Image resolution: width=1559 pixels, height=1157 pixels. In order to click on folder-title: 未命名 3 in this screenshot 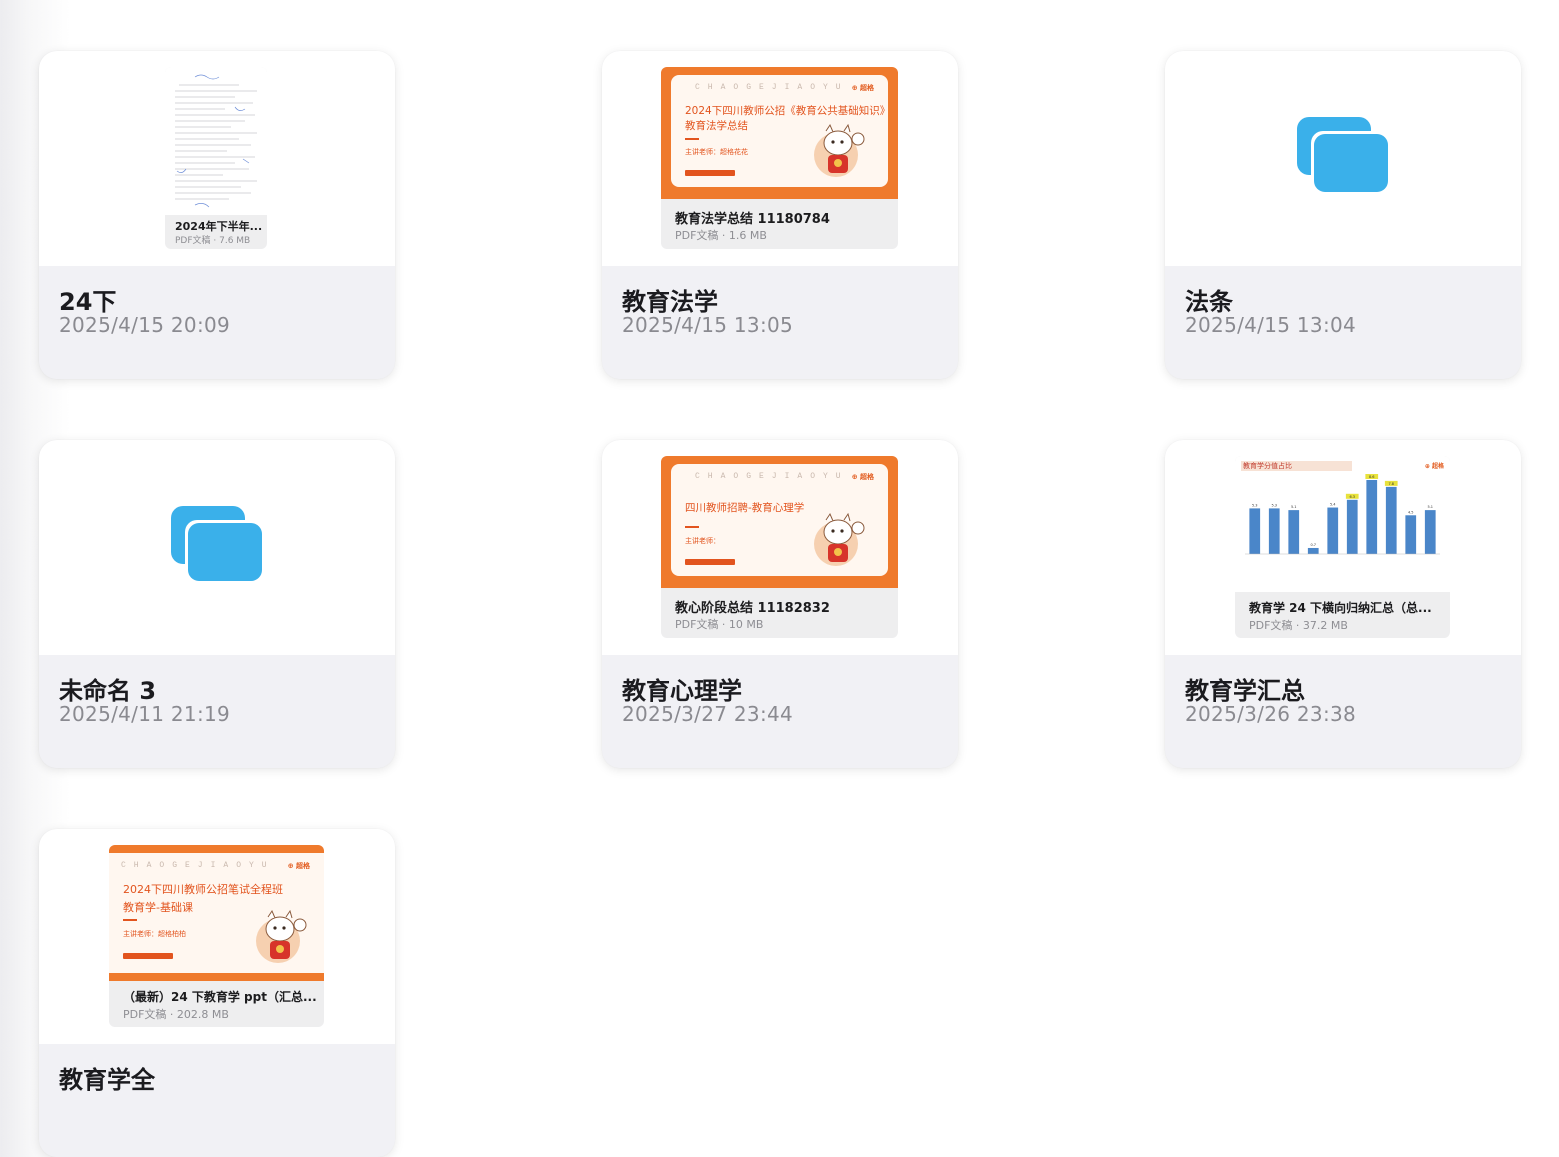, I will do `click(108, 691)`.